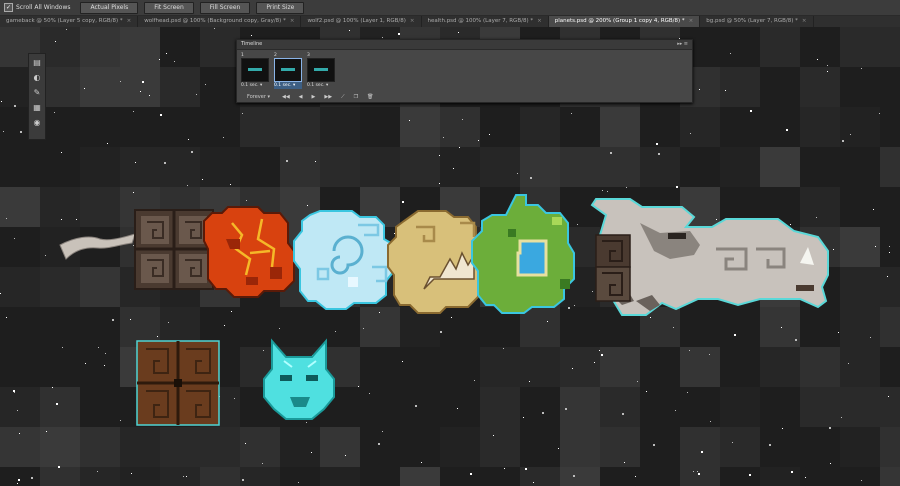  I want to click on tab-gameback: gameback @ 50% (Layer 5 copy, RGB/8) * ×, so click(69, 21).